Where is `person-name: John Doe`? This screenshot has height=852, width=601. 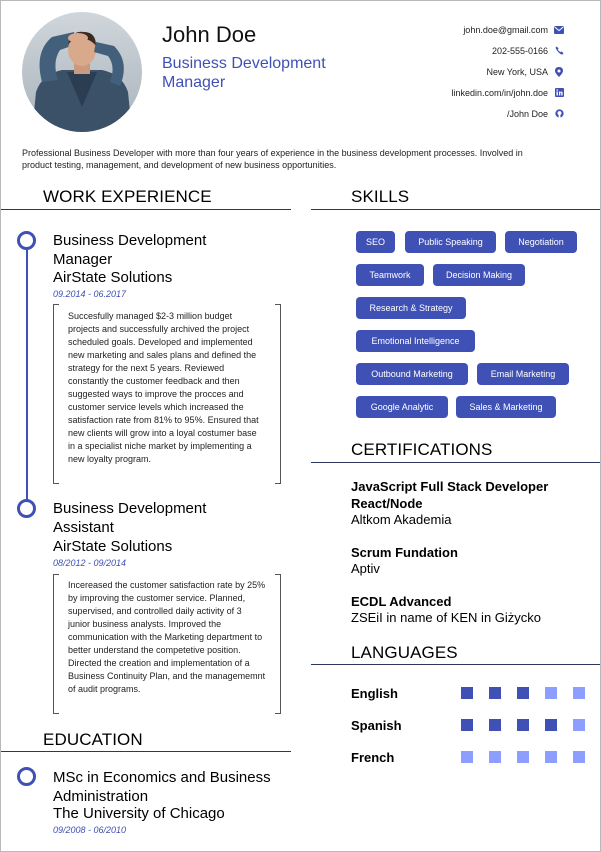
person-name: John Doe is located at coordinates (209, 34).